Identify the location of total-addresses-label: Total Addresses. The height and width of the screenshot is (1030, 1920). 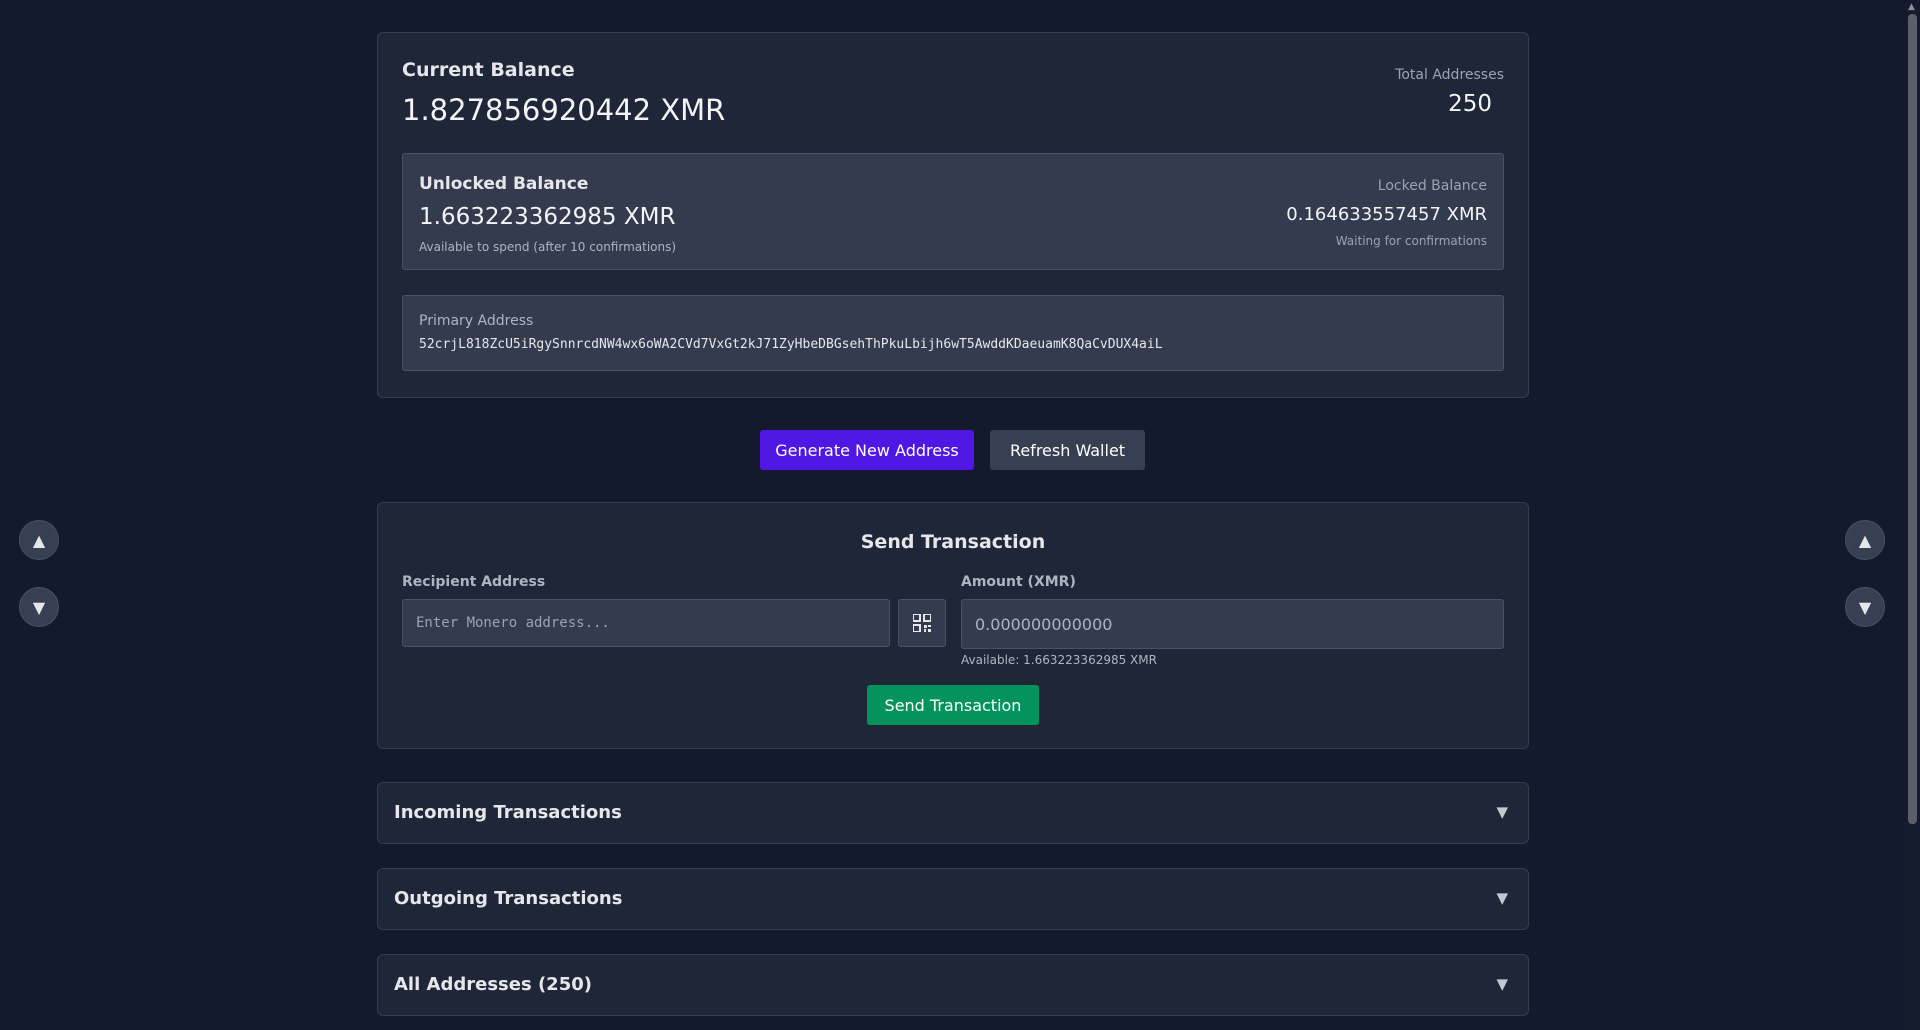
(1449, 75).